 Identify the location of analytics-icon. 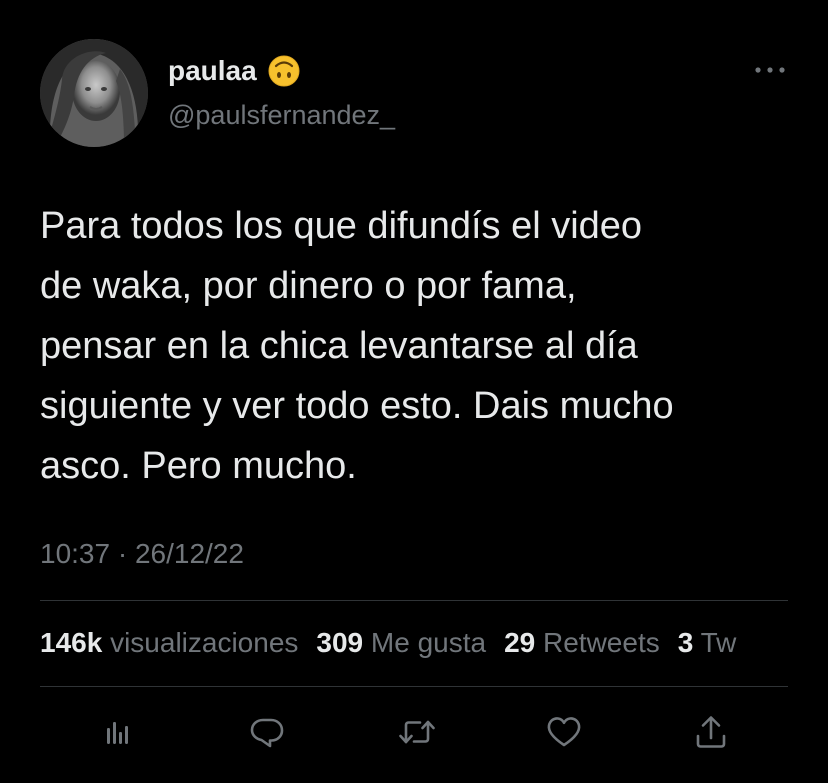
(117, 733).